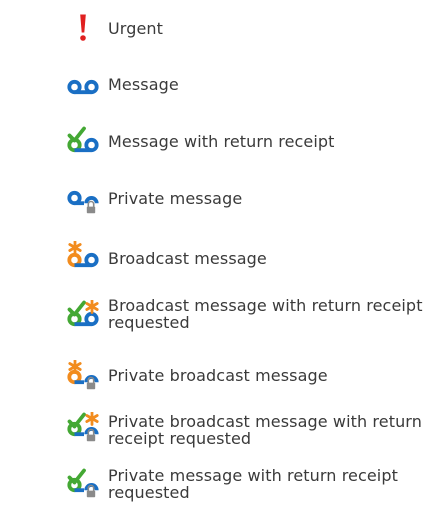 This screenshot has width=445, height=511. I want to click on legend-label-urgent: Urgent, so click(136, 28).